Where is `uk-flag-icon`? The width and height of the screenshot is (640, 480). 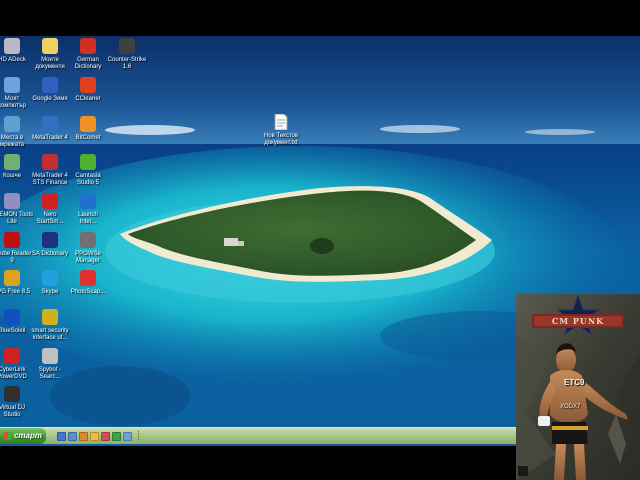
uk-flag-icon is located at coordinates (50, 240).